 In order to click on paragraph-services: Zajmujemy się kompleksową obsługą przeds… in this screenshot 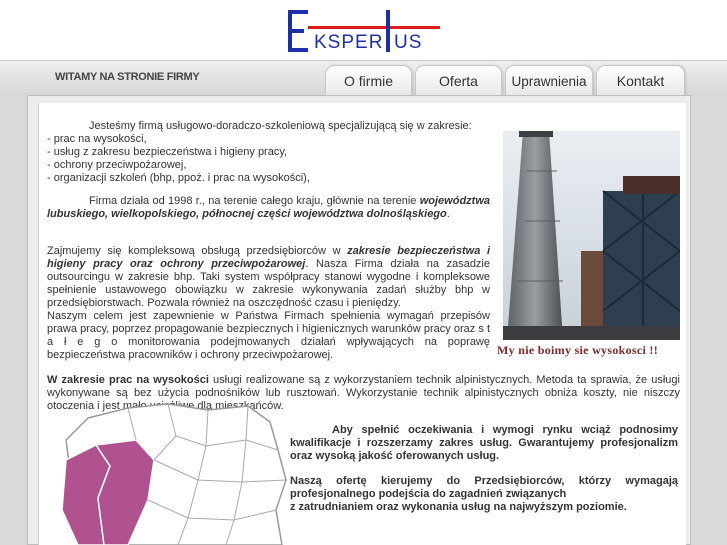, I will do `click(268, 277)`.